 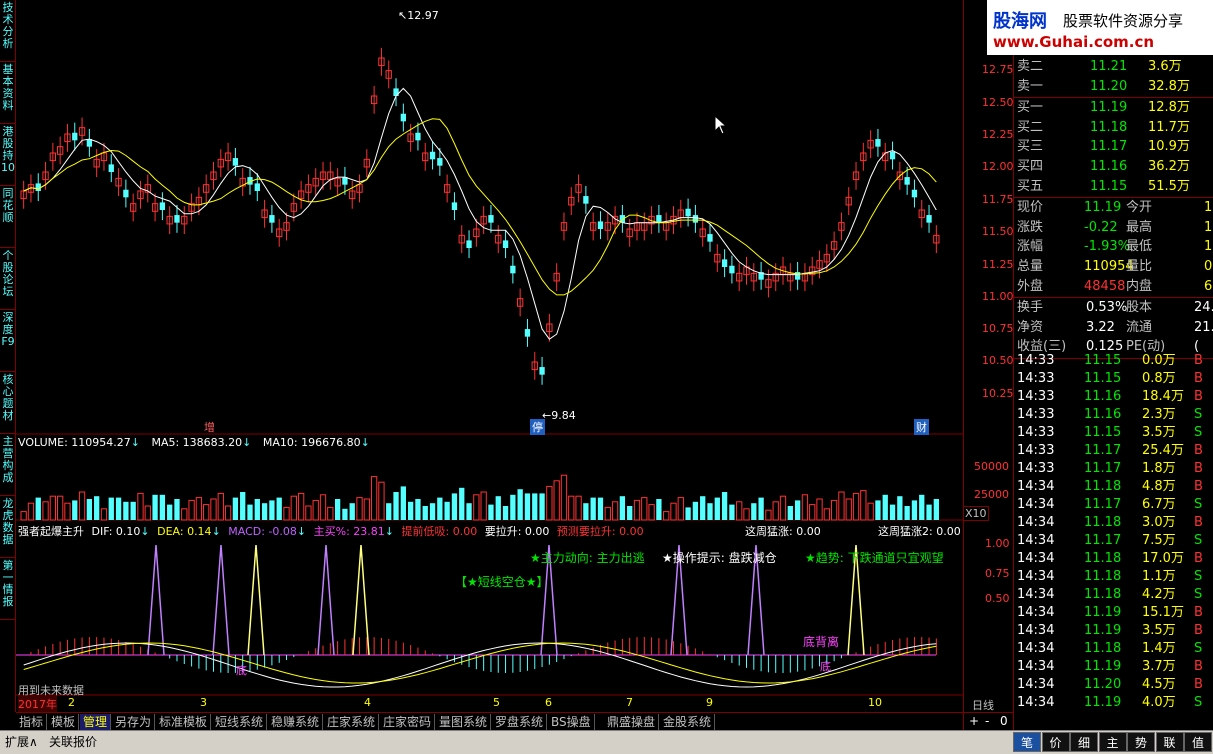 I want to click on time-axis-year: 2017年, so click(x=37, y=704).